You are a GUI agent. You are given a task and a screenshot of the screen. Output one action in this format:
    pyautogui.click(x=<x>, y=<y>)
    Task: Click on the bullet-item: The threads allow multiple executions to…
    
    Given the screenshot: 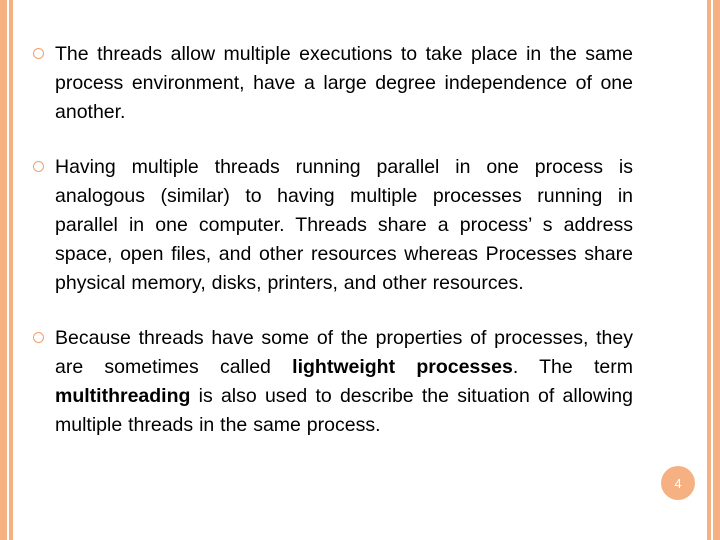 What is the action you would take?
    pyautogui.click(x=333, y=83)
    